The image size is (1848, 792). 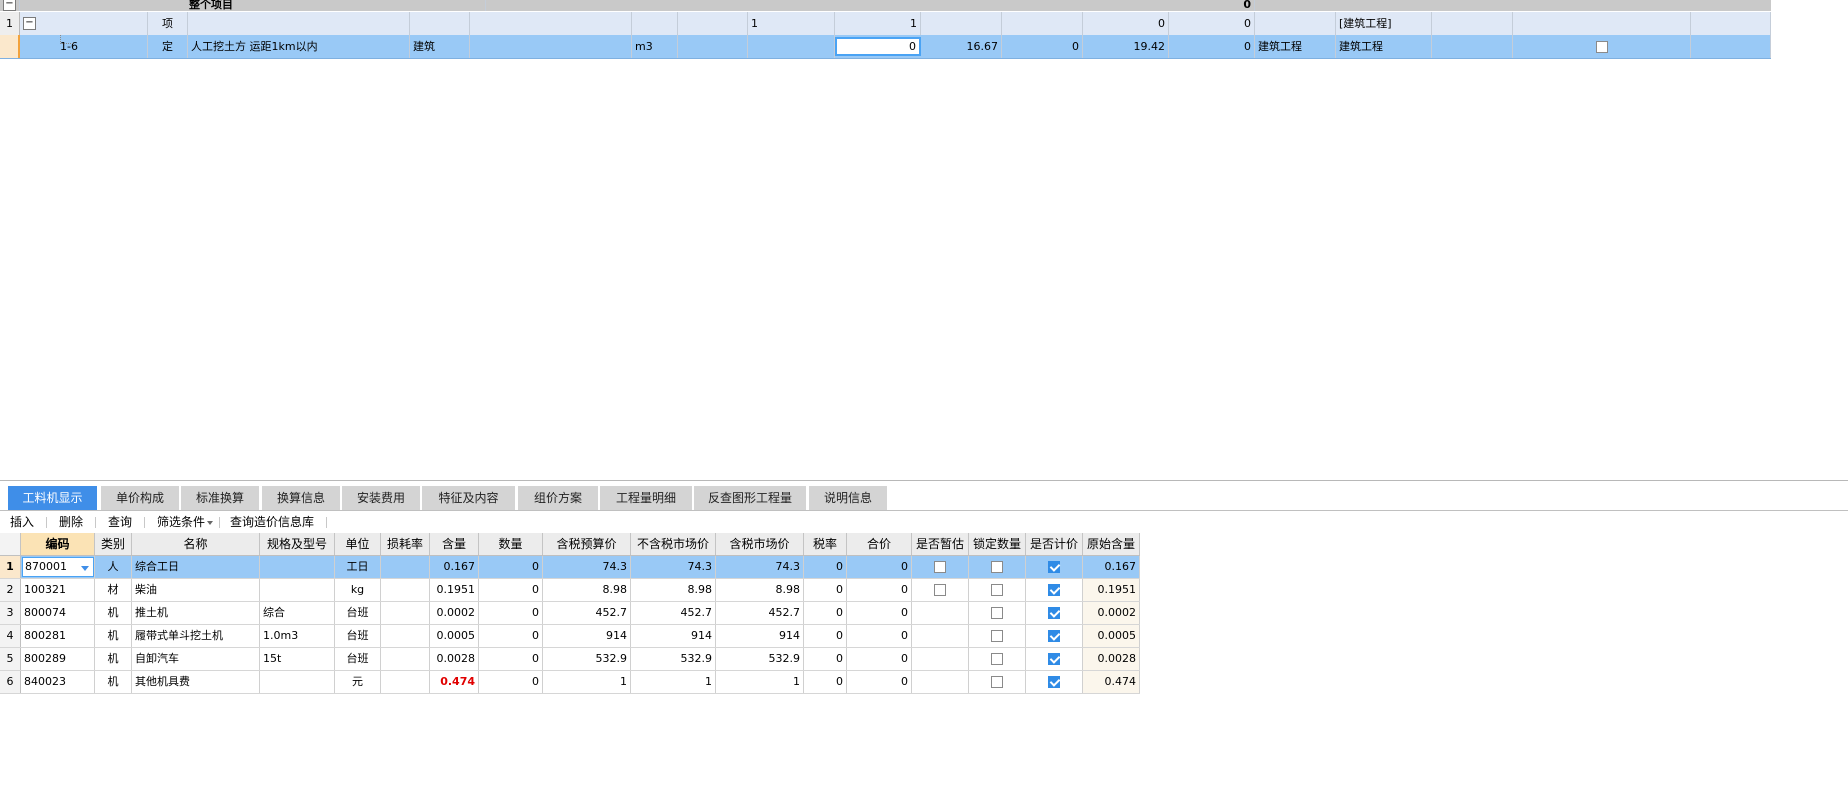 I want to click on market-price-ex-tax-cell: 532.9, so click(x=673, y=659).